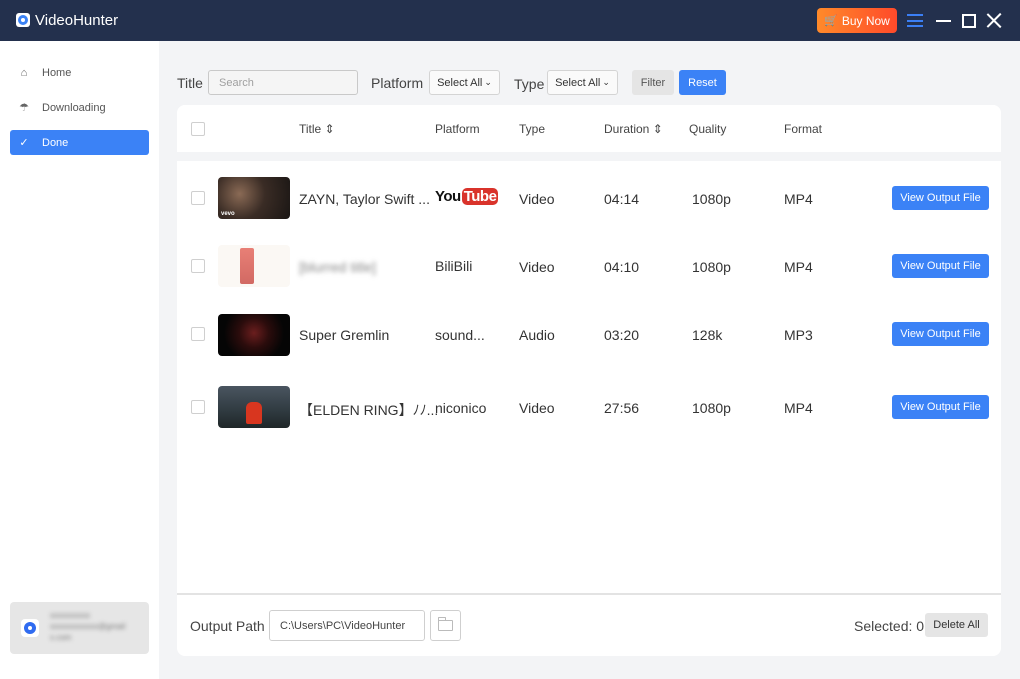  I want to click on delete-all-button: Delete All, so click(956, 625).